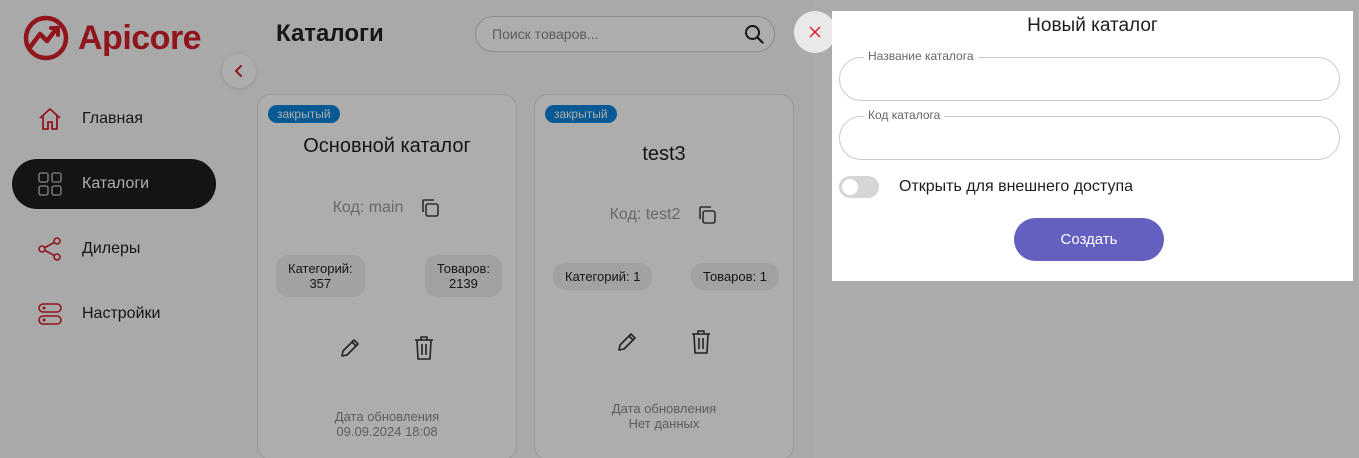 Image resolution: width=1359 pixels, height=458 pixels. I want to click on catalog-code-label: Код каталога, so click(904, 115).